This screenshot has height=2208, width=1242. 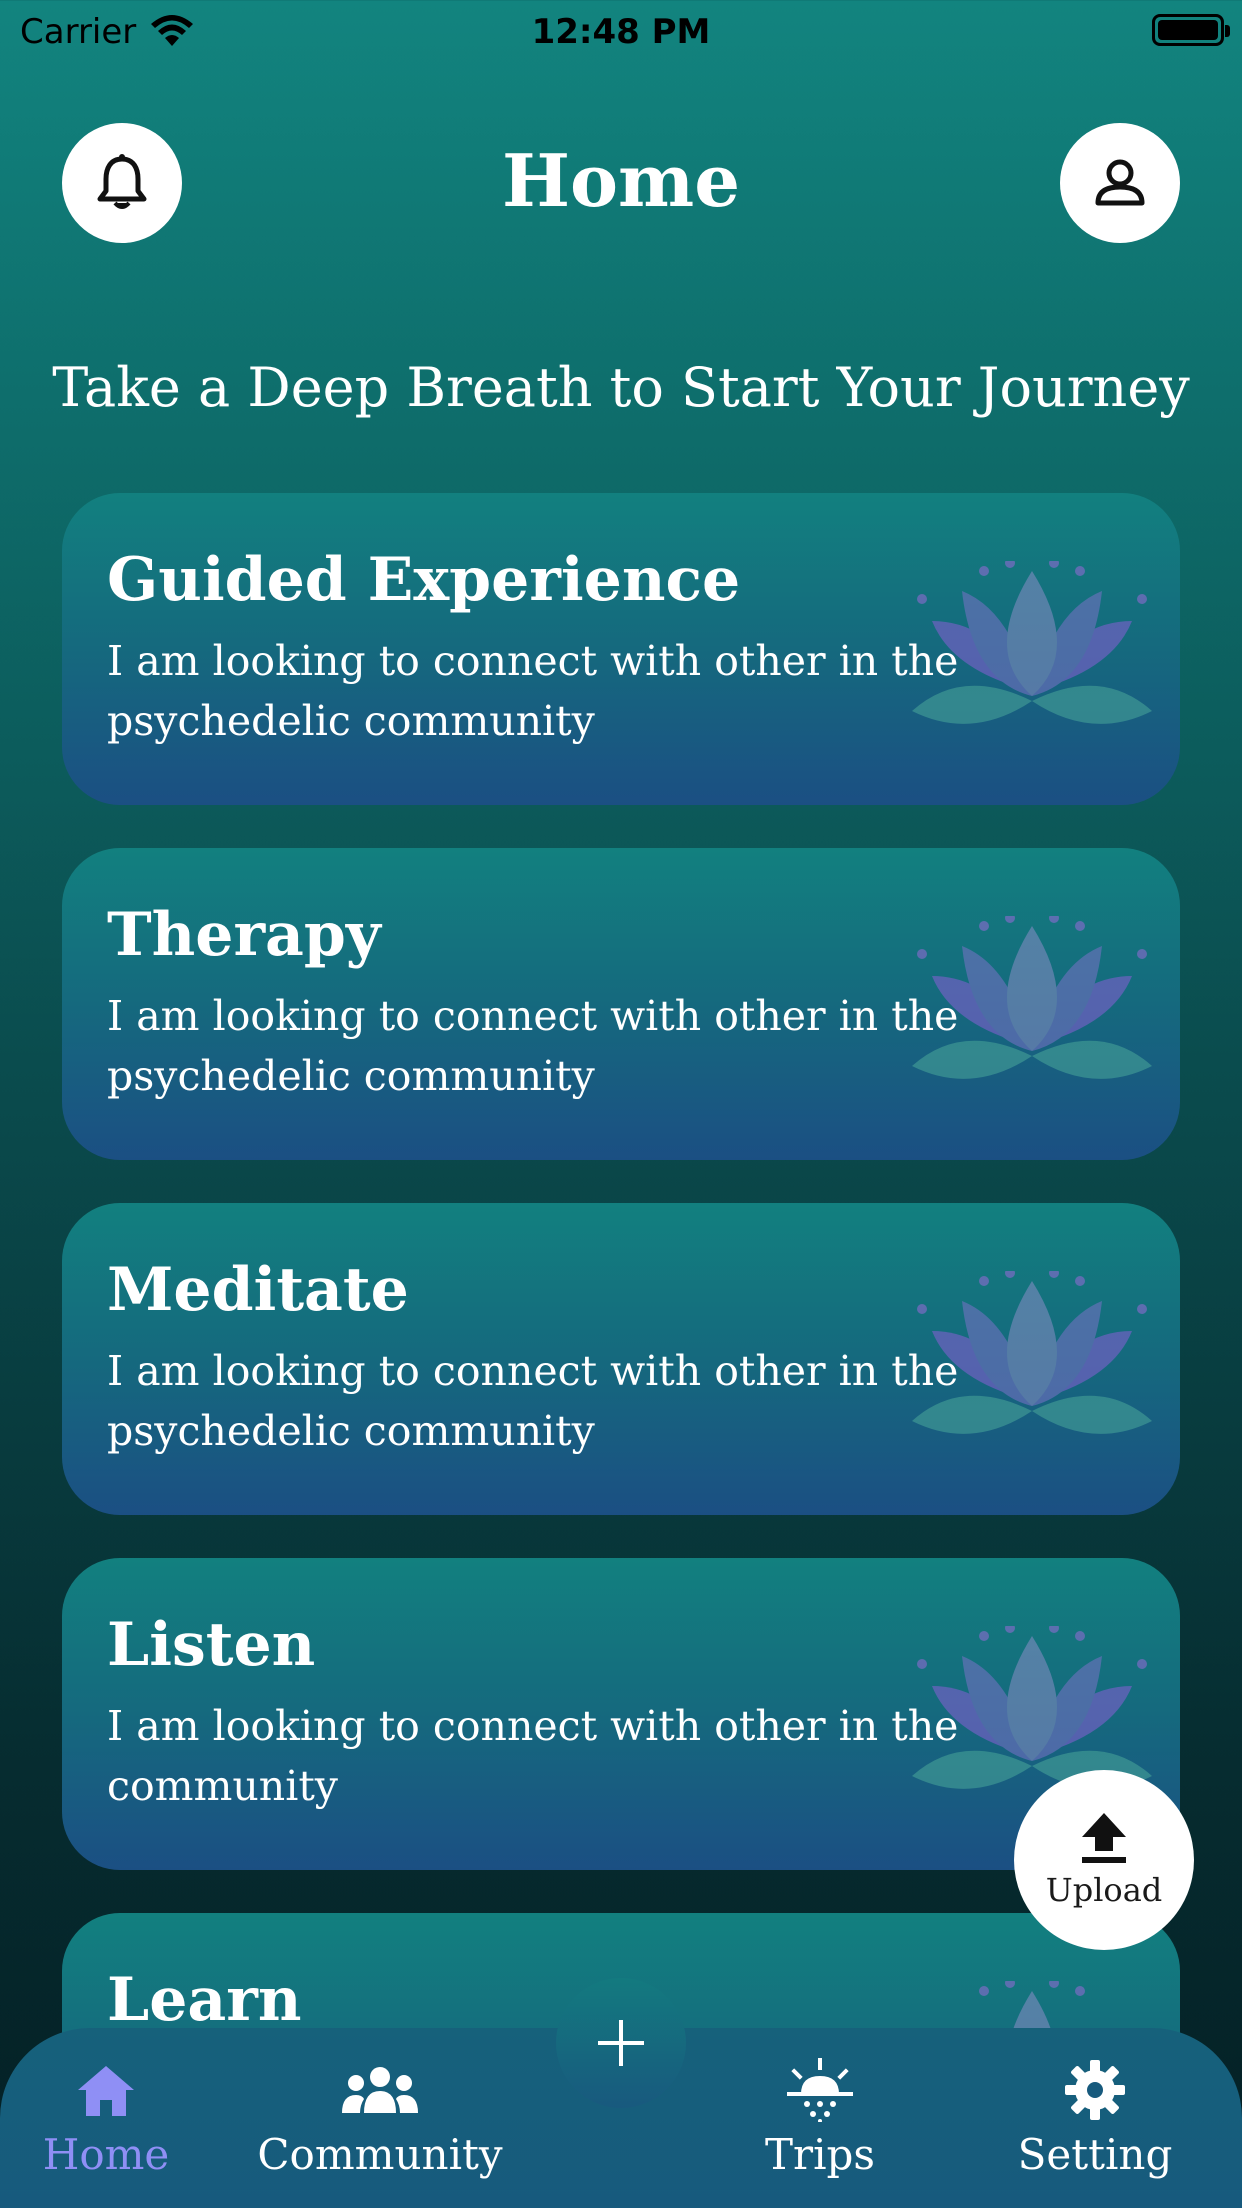 What do you see at coordinates (1095, 2128) in the screenshot?
I see `tab-setting: Setting` at bounding box center [1095, 2128].